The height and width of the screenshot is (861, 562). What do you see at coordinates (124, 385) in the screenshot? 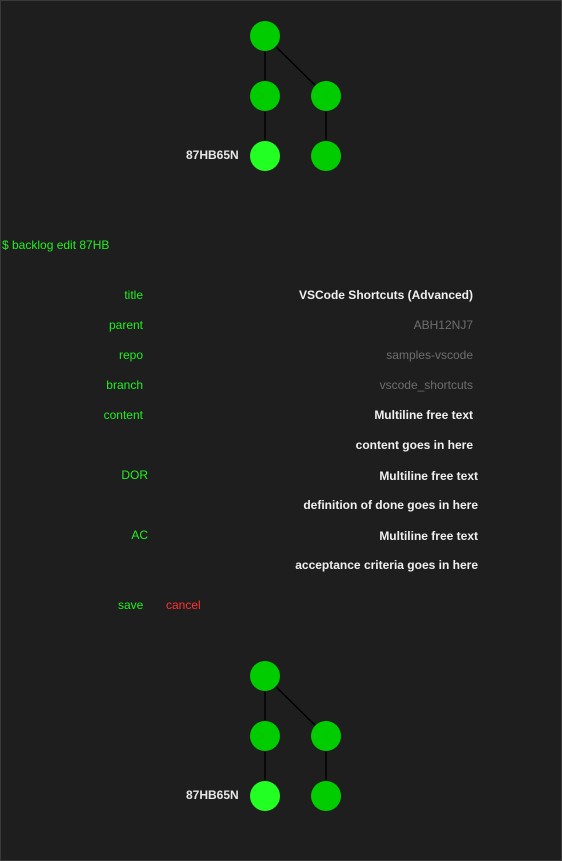
I see `branch-label: branch` at bounding box center [124, 385].